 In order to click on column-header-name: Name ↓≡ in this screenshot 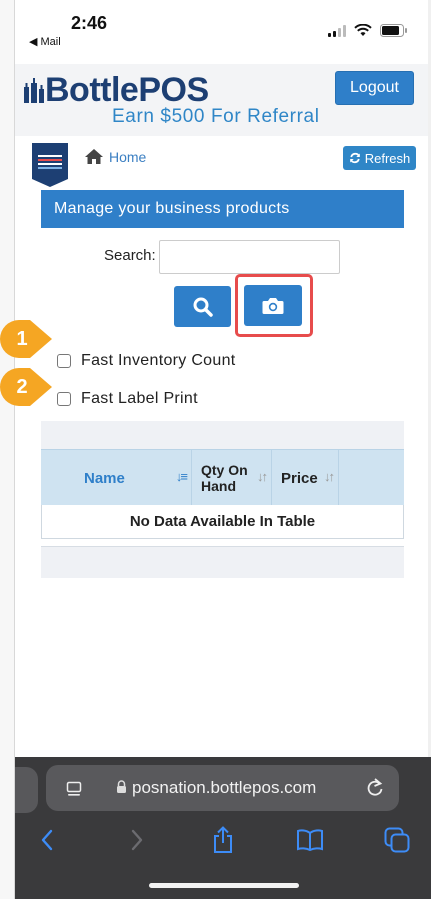, I will do `click(116, 478)`.